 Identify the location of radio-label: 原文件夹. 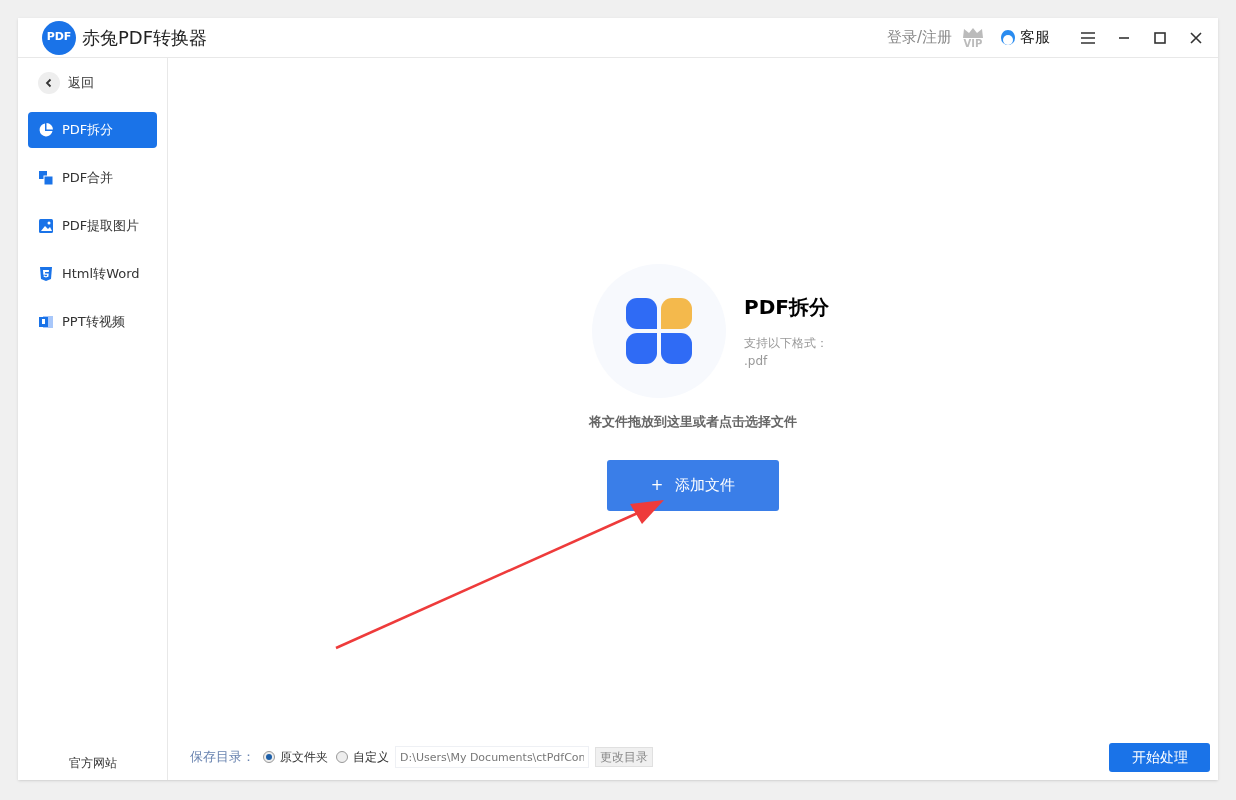
(304, 757).